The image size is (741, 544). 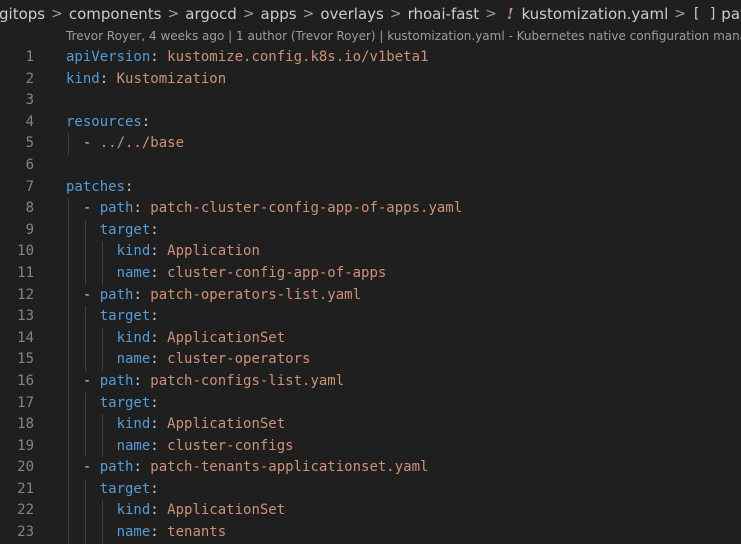 I want to click on line-number: 2, so click(x=29, y=78).